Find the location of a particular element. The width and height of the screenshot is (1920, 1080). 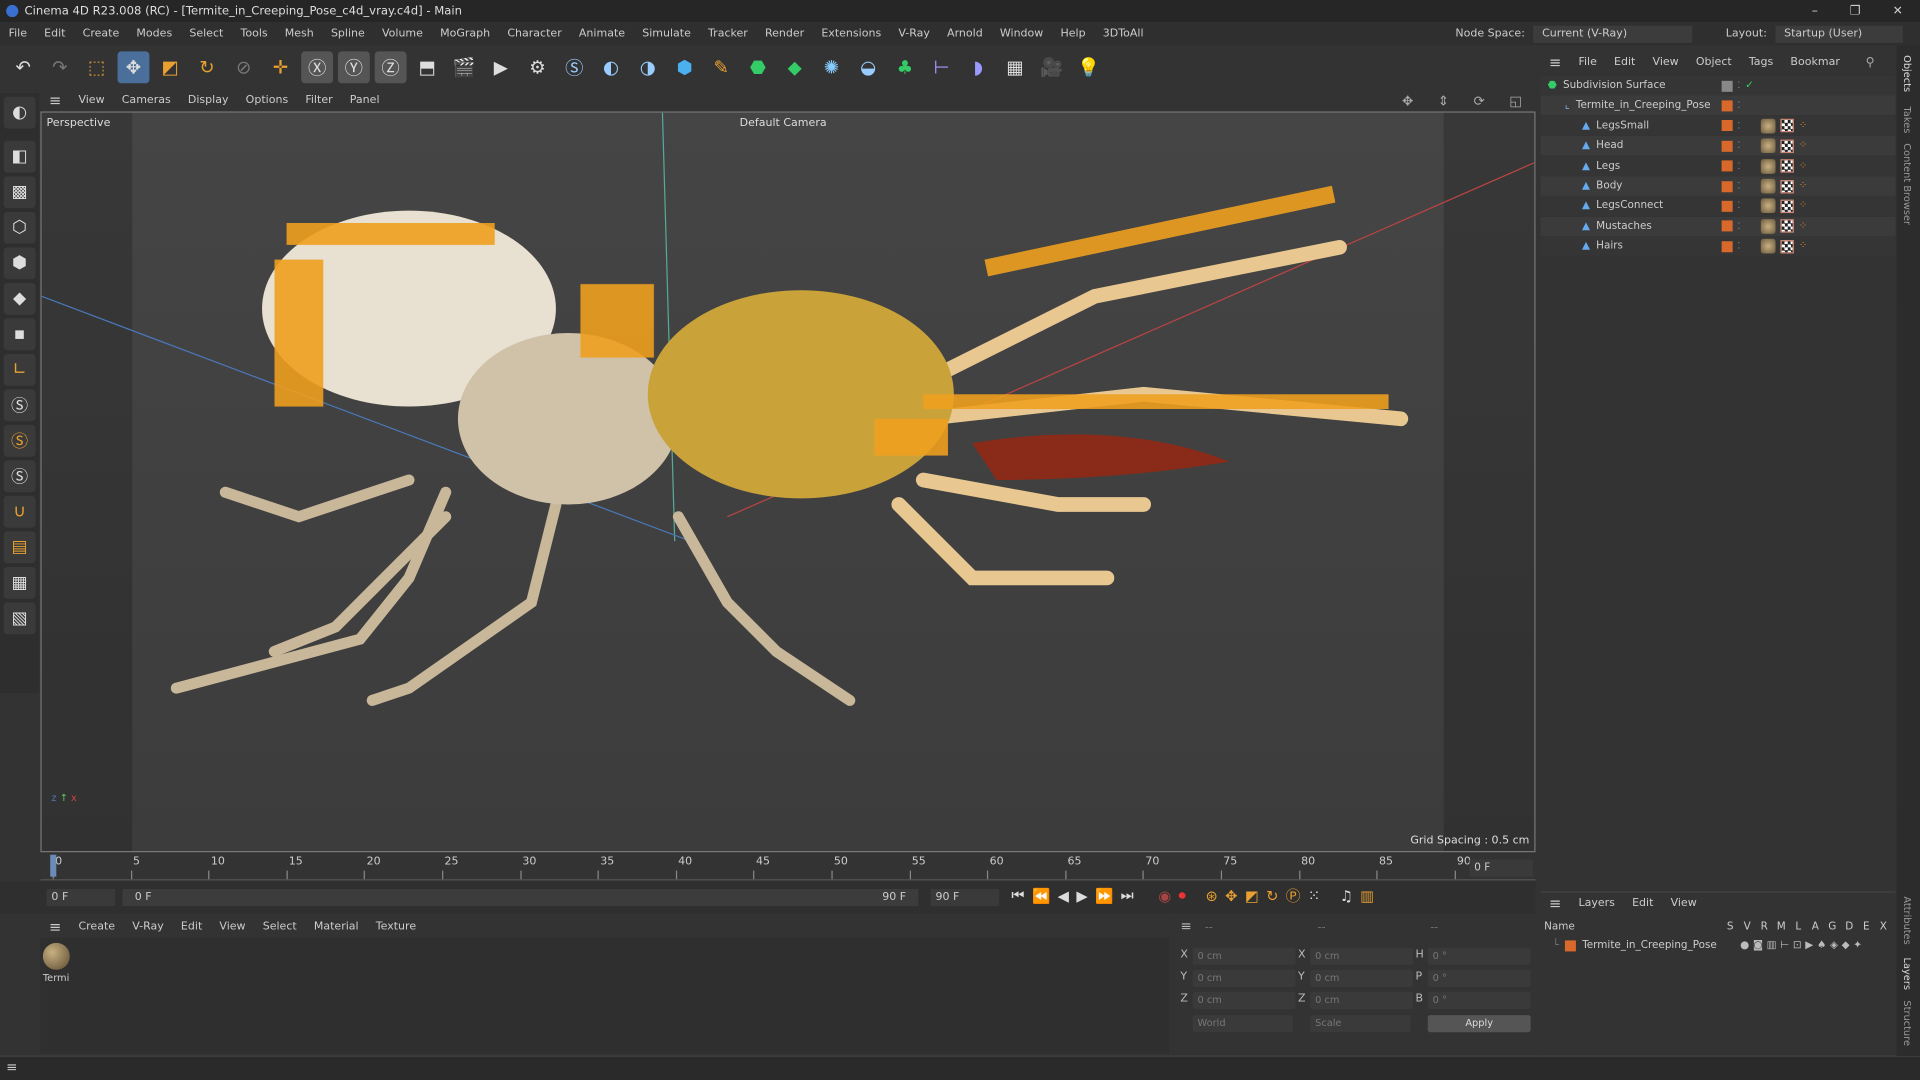

size-x-field: 0 cm is located at coordinates (1362, 956).